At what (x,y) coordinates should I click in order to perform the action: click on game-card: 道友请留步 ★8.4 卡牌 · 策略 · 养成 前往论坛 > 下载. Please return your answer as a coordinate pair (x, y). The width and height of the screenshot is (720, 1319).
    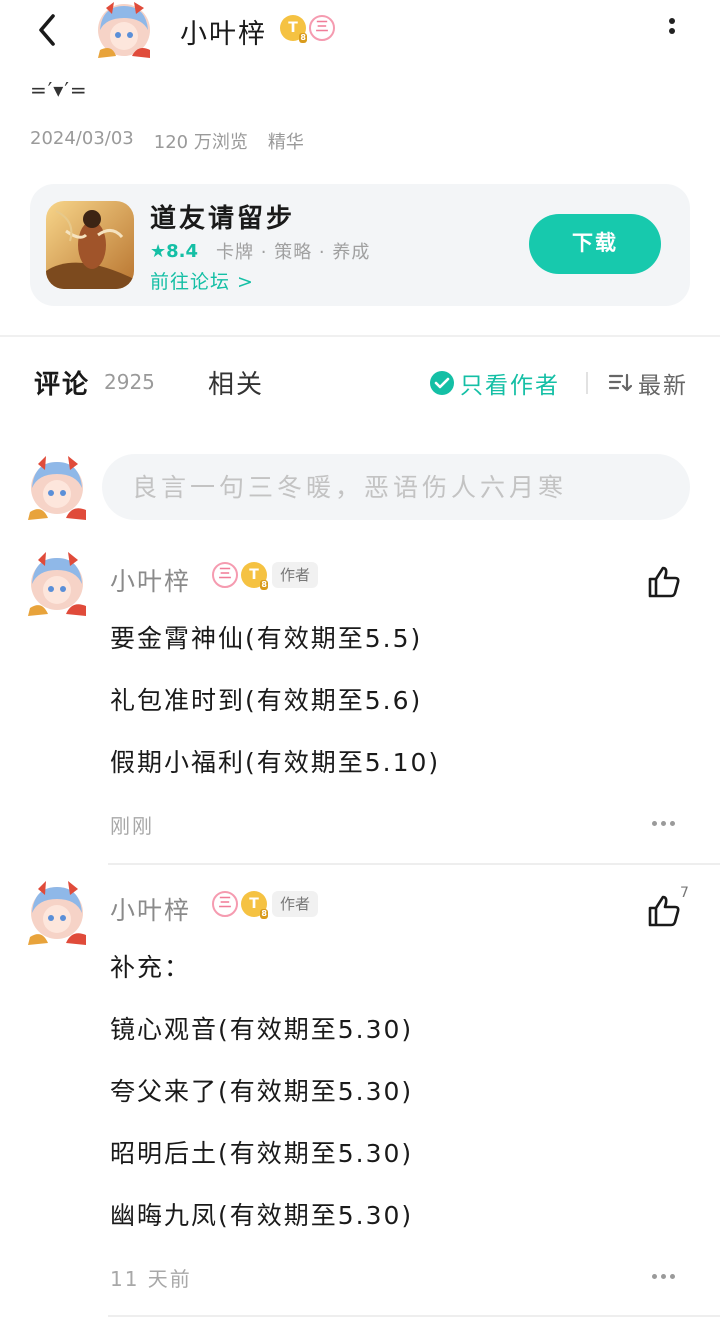
    Looking at the image, I should click on (360, 245).